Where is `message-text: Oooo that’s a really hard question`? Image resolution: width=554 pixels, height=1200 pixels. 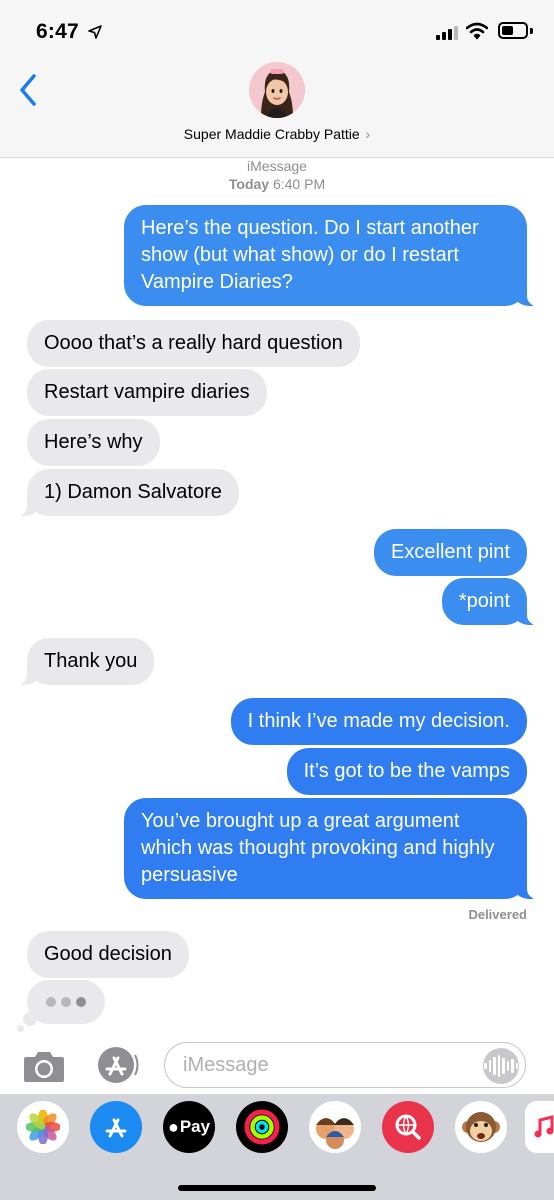
message-text: Oooo that’s a really hard question is located at coordinates (193, 343).